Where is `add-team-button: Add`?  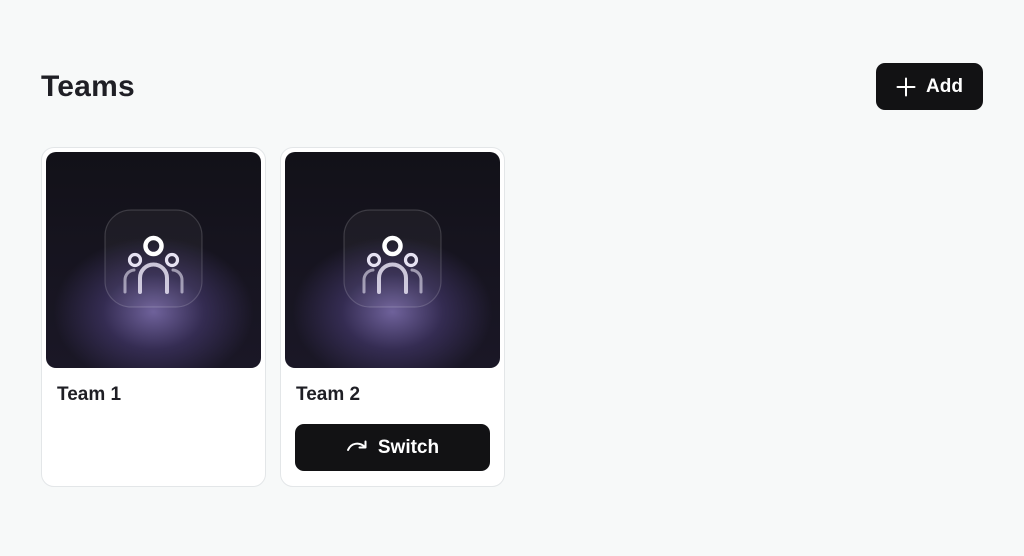 add-team-button: Add is located at coordinates (929, 86).